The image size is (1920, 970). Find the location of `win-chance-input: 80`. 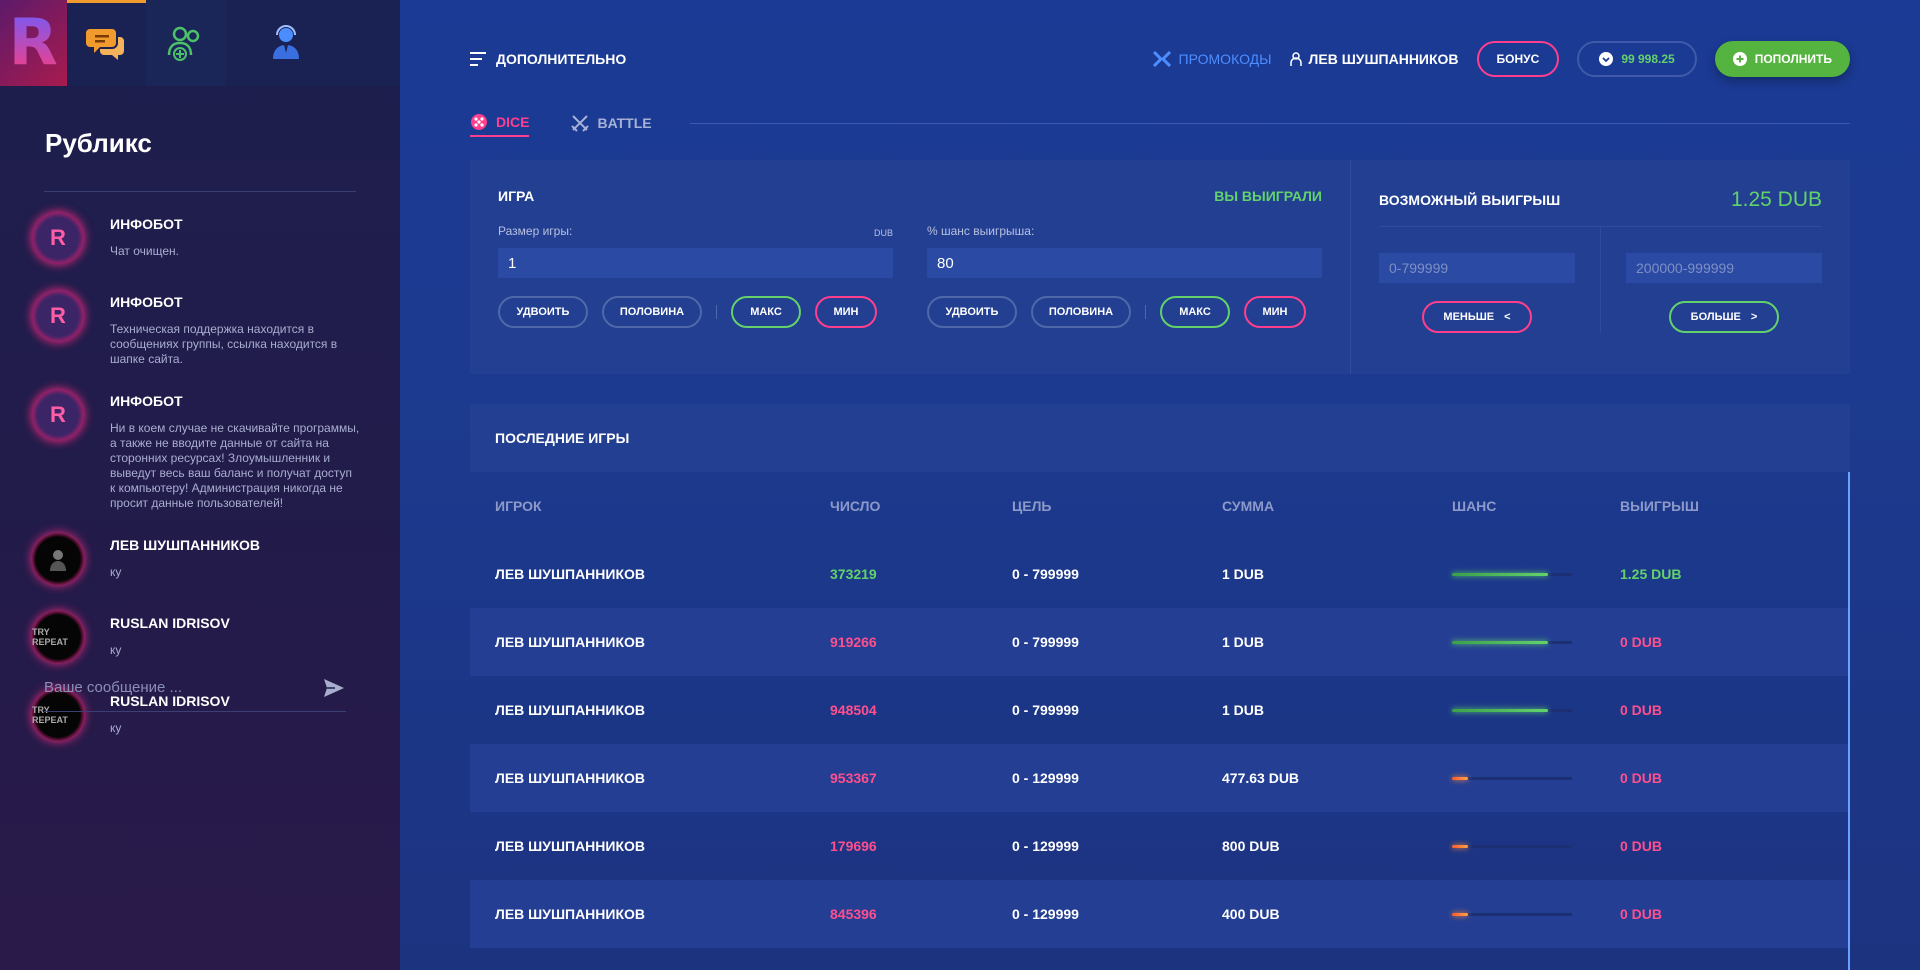

win-chance-input: 80 is located at coordinates (1124, 263).